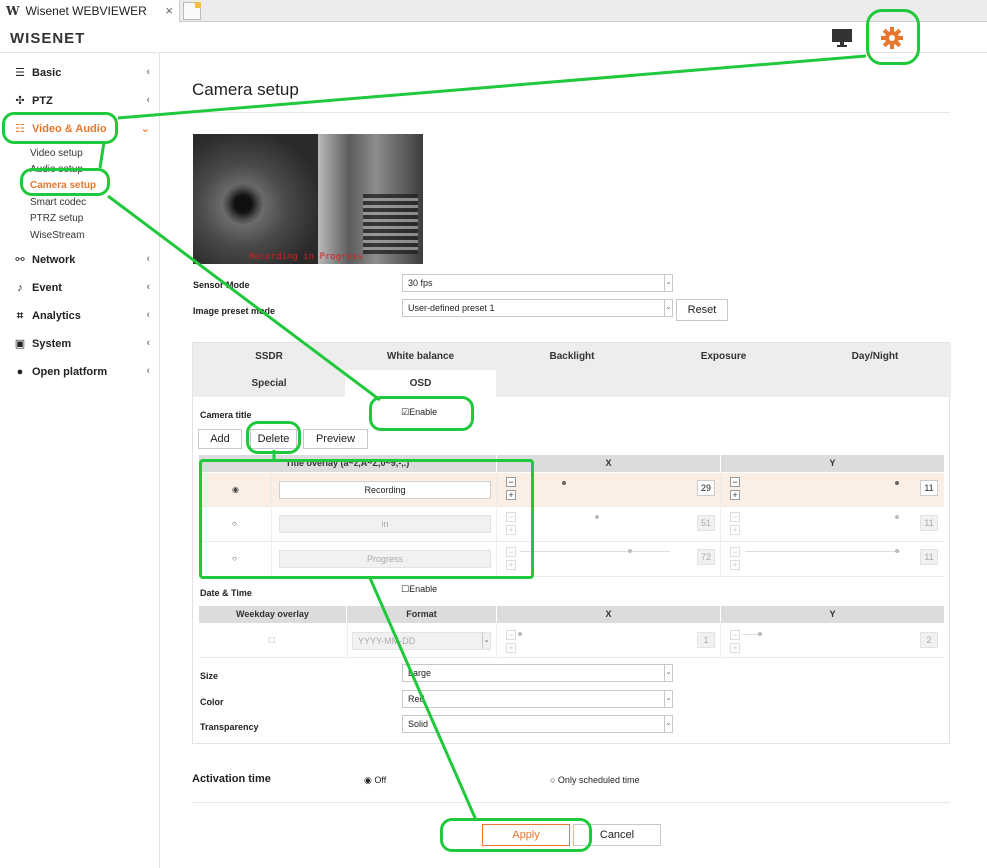  What do you see at coordinates (875, 356) in the screenshot?
I see `tab-day-night: Day/Night` at bounding box center [875, 356].